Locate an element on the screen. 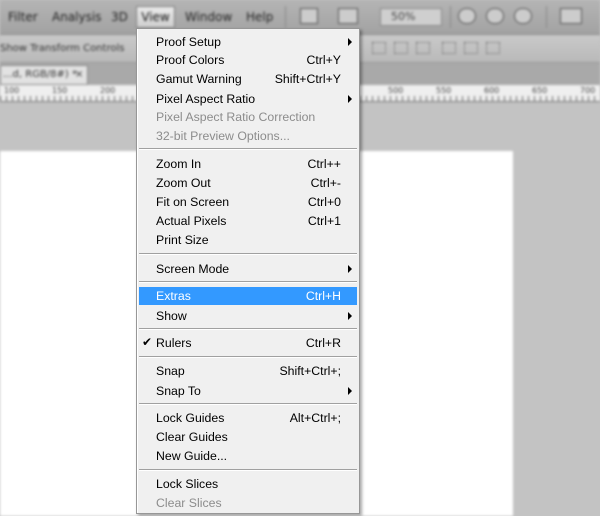 This screenshot has height=516, width=600. checkmark-icon: ✔ is located at coordinates (147, 342).